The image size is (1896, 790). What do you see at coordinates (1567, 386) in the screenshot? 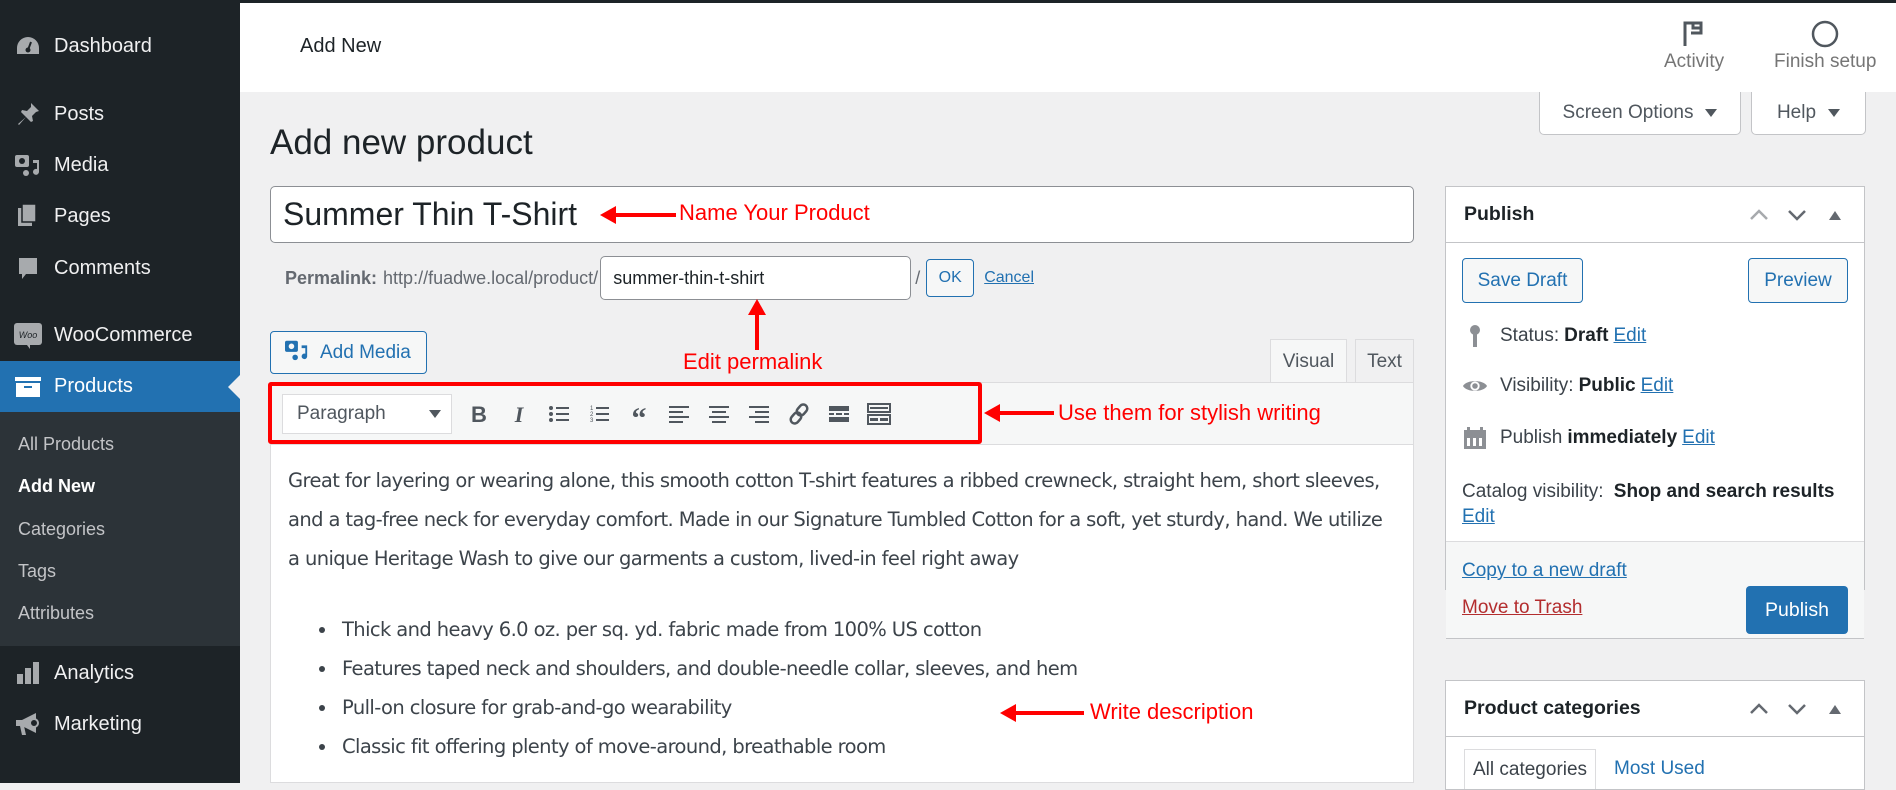
I see `visibility-row: Visibility: Public Edit` at bounding box center [1567, 386].